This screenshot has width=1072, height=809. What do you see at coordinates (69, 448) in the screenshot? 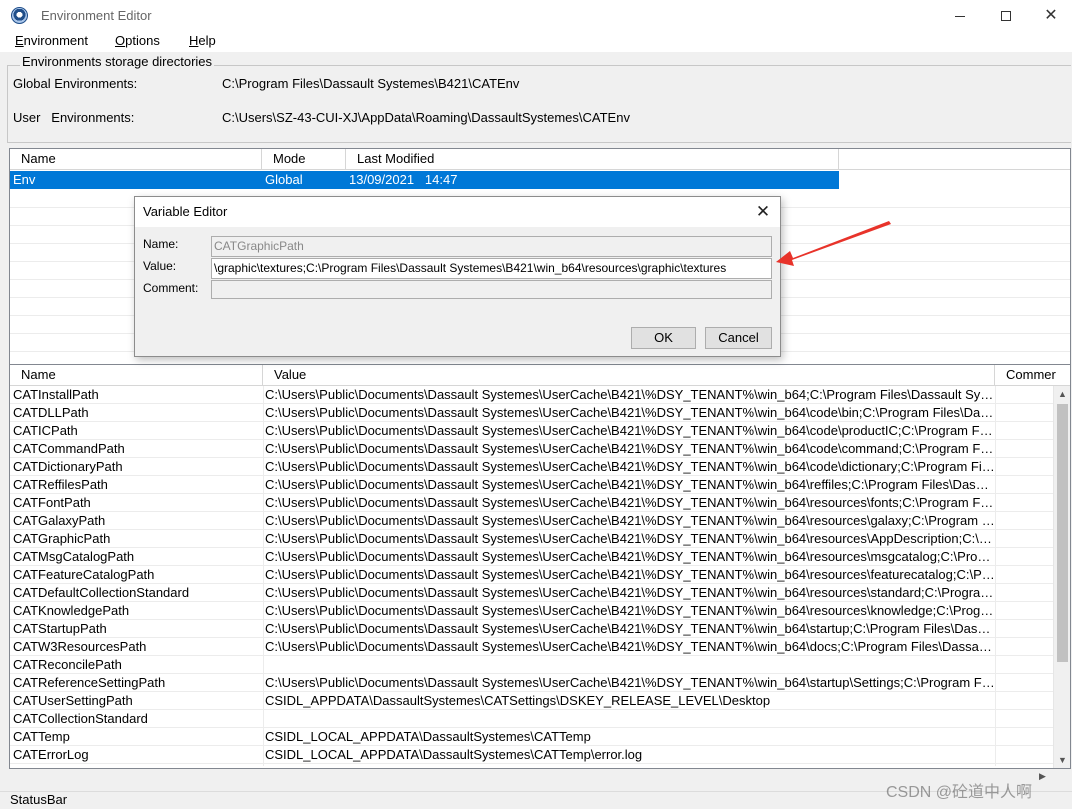
I see `variable-name: CATCommandPath` at bounding box center [69, 448].